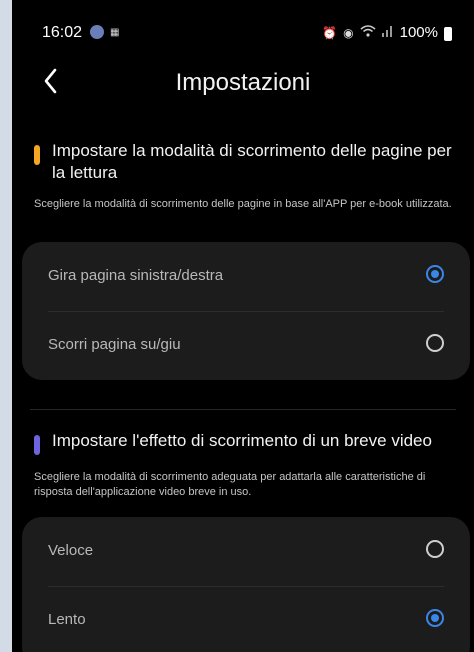  What do you see at coordinates (243, 409) in the screenshot?
I see `section-divider` at bounding box center [243, 409].